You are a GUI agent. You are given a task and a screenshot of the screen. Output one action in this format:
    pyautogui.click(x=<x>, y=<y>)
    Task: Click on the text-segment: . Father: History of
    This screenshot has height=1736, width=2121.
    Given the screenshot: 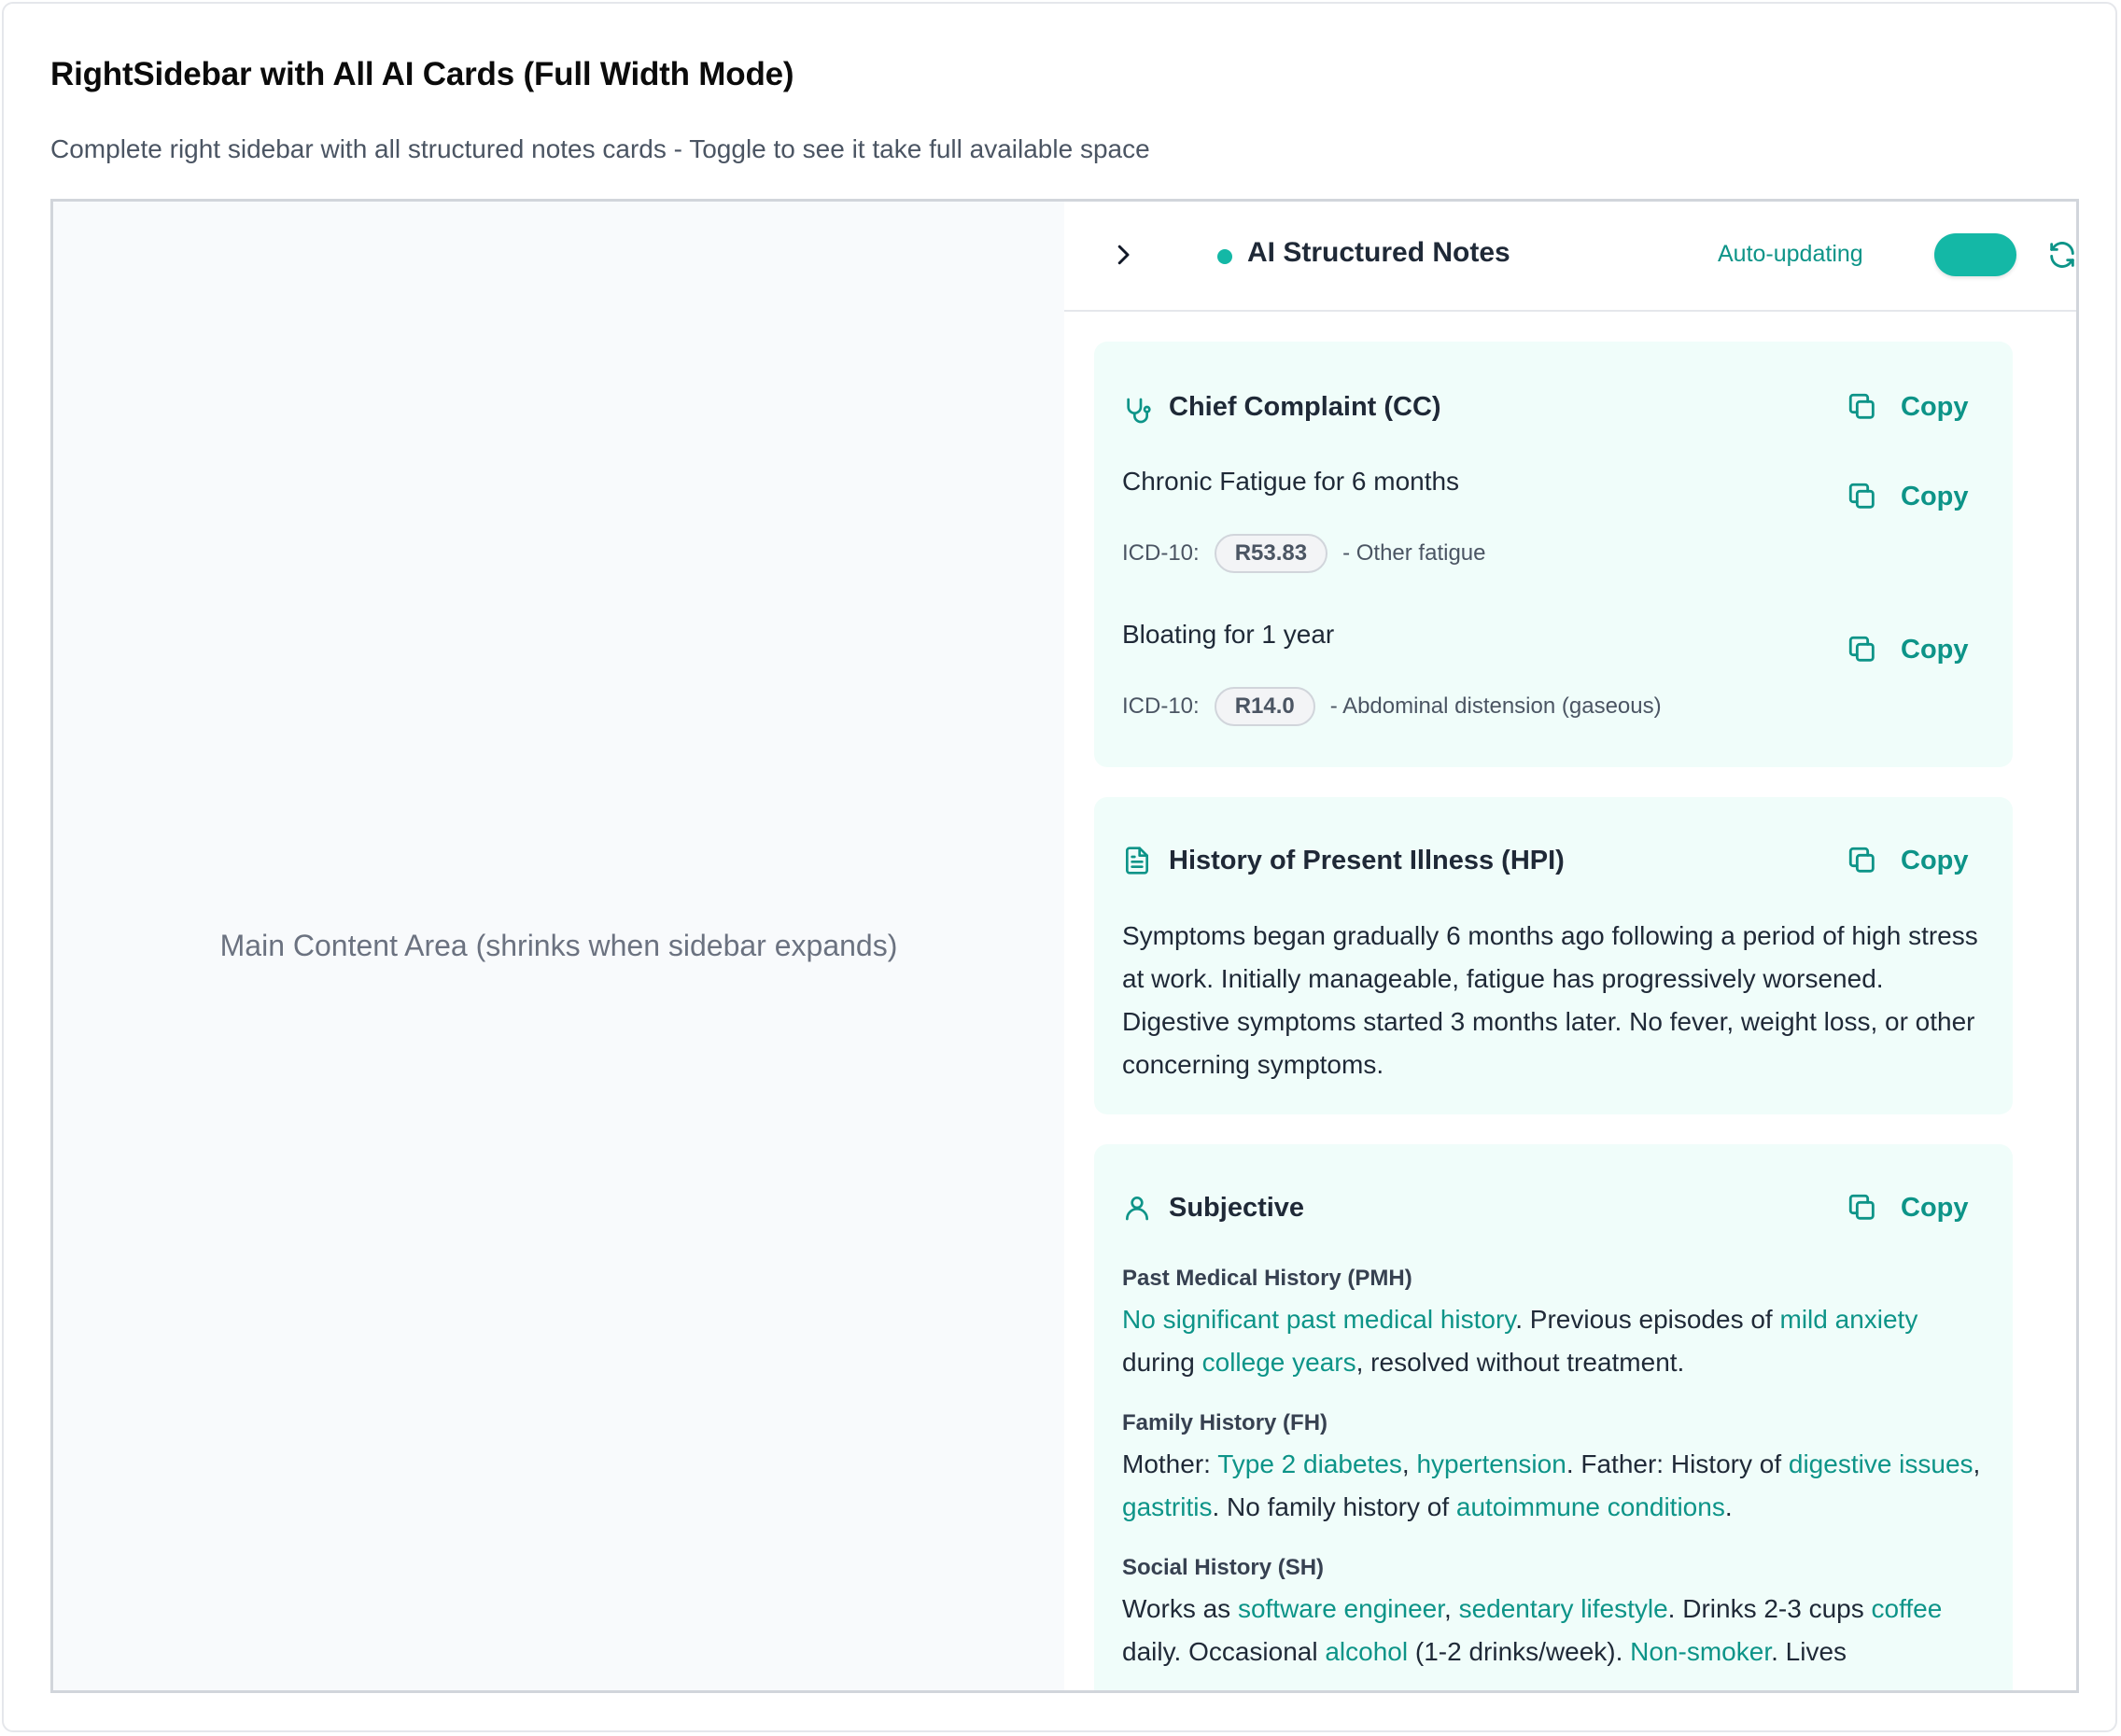 What is the action you would take?
    pyautogui.click(x=1678, y=1463)
    